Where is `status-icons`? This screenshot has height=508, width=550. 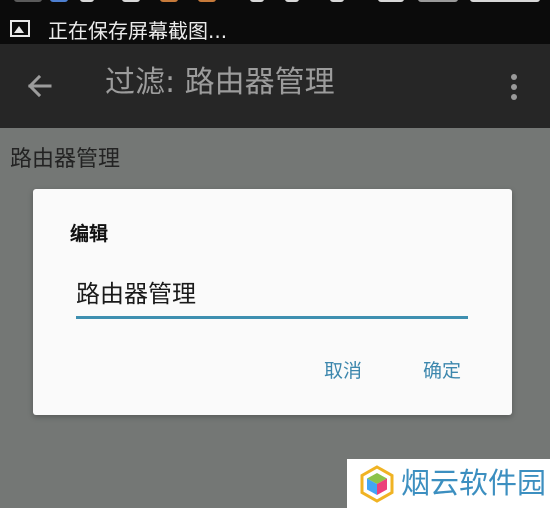 status-icons is located at coordinates (275, 4).